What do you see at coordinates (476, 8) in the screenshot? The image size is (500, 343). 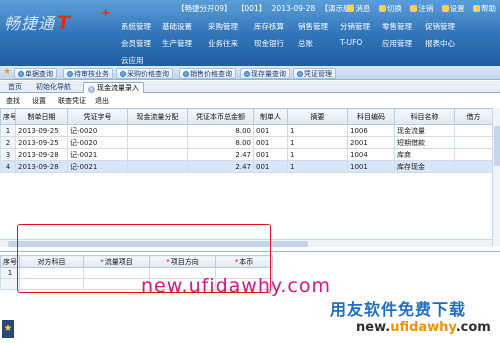 I see `help-icon` at bounding box center [476, 8].